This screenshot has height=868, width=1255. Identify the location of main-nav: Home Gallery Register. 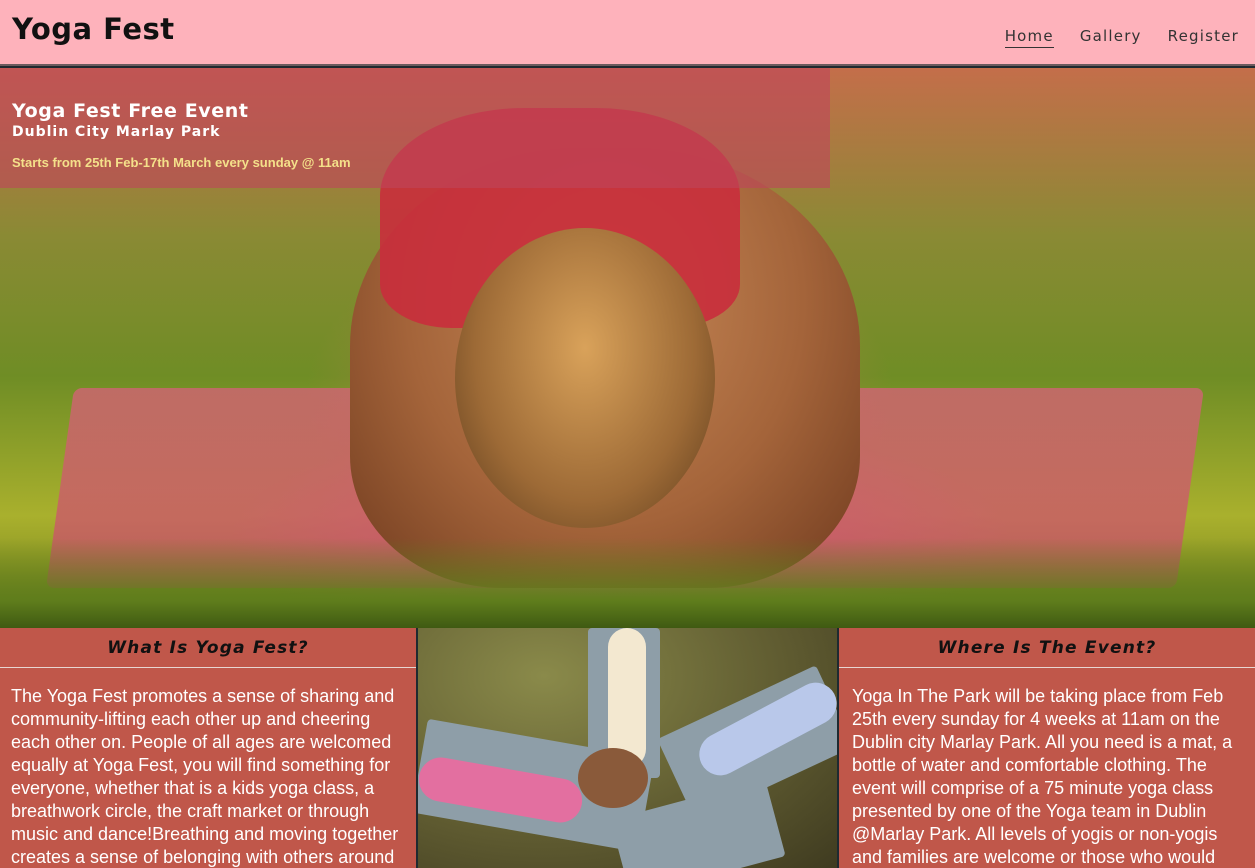
(1121, 37).